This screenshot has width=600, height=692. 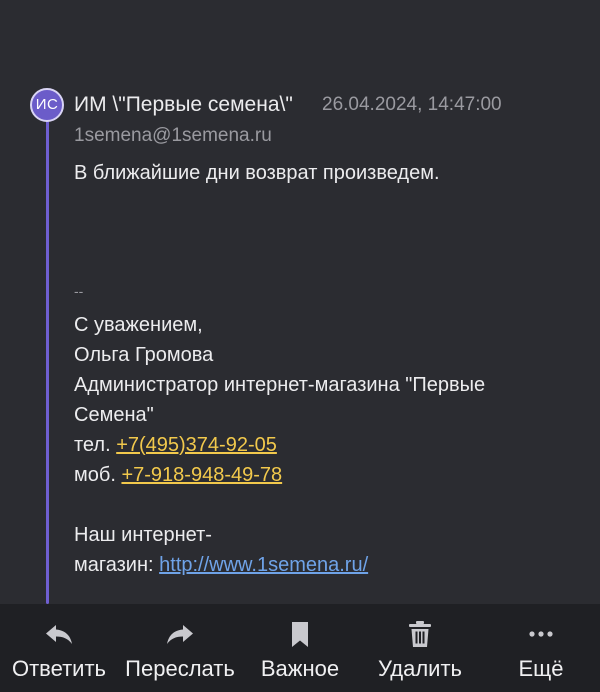 I want to click on more-label: Ещё, so click(x=541, y=668).